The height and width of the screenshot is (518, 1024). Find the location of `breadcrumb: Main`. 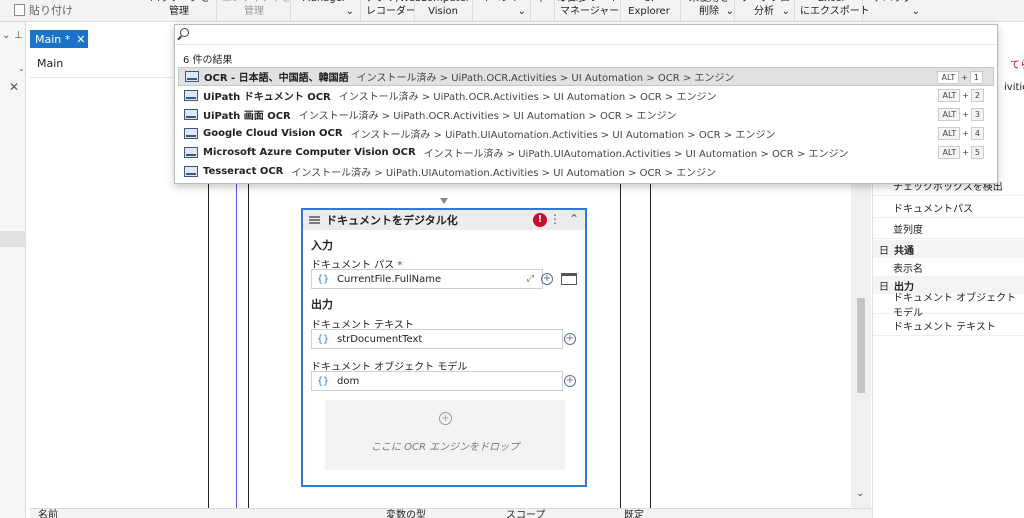

breadcrumb: Main is located at coordinates (105, 63).